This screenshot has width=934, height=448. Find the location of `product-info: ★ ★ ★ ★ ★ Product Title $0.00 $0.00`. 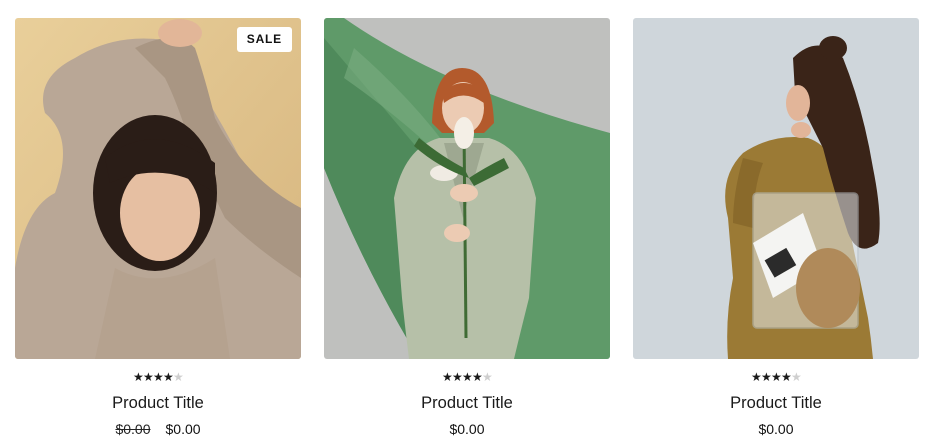

product-info: ★ ★ ★ ★ ★ Product Title $0.00 $0.00 is located at coordinates (158, 404).